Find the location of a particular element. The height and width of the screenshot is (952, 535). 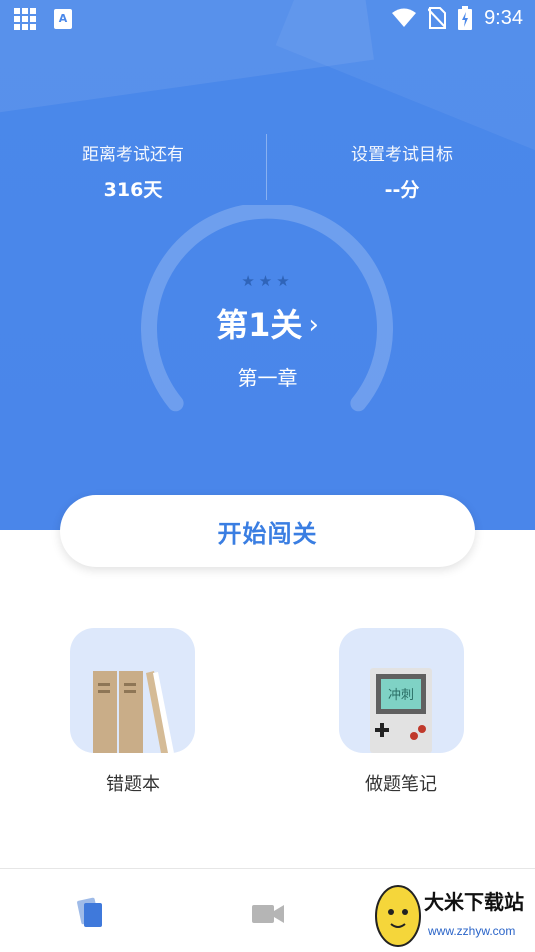

countdown-value: 316天 is located at coordinates (133, 190).